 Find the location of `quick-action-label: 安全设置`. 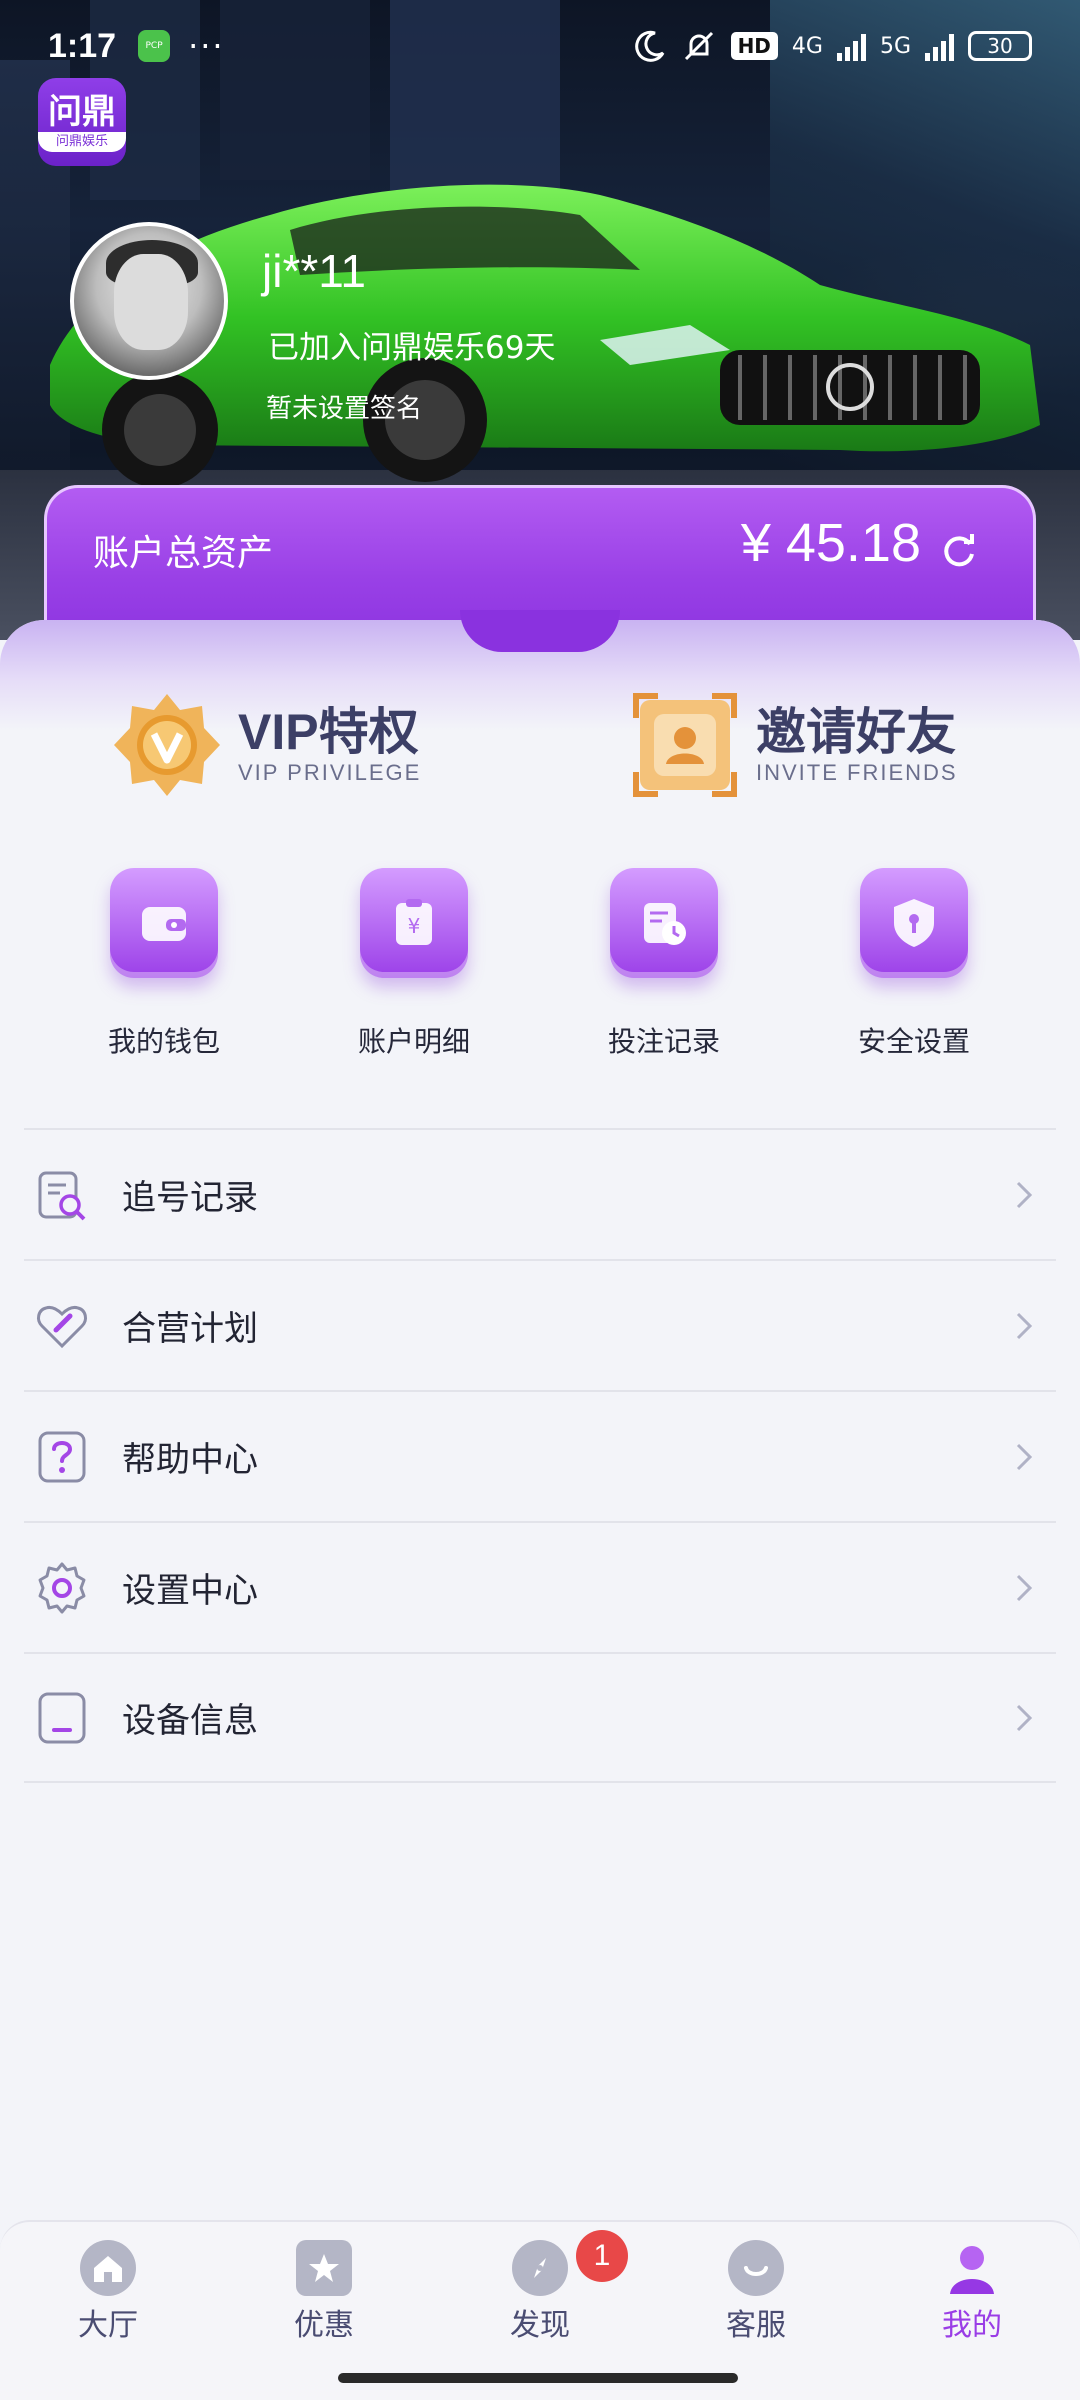

quick-action-label: 安全设置 is located at coordinates (913, 1041).